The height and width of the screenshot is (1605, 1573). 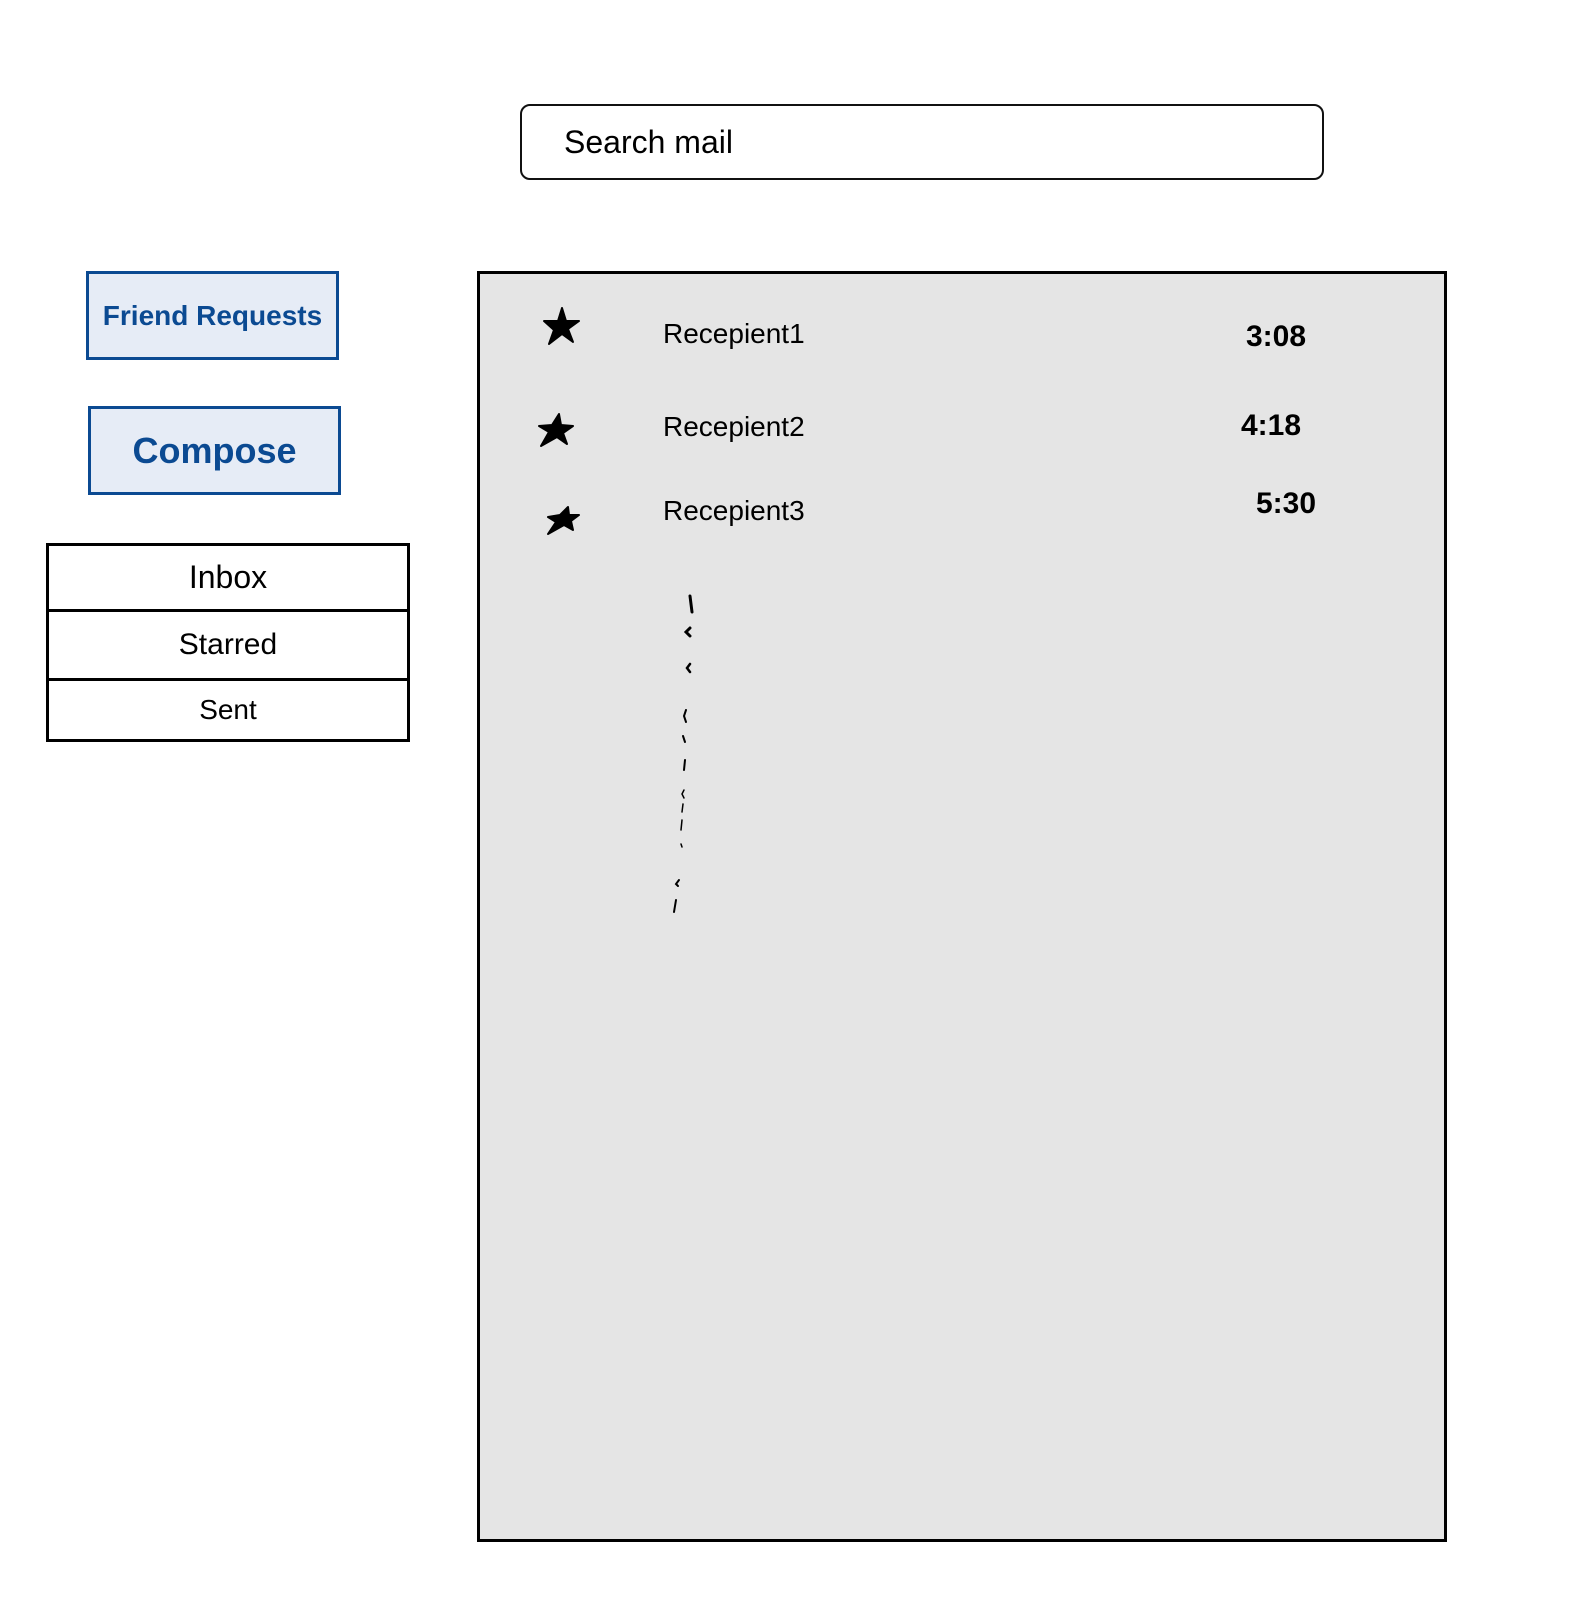 I want to click on folder-inbox-label: Inbox, so click(x=228, y=577).